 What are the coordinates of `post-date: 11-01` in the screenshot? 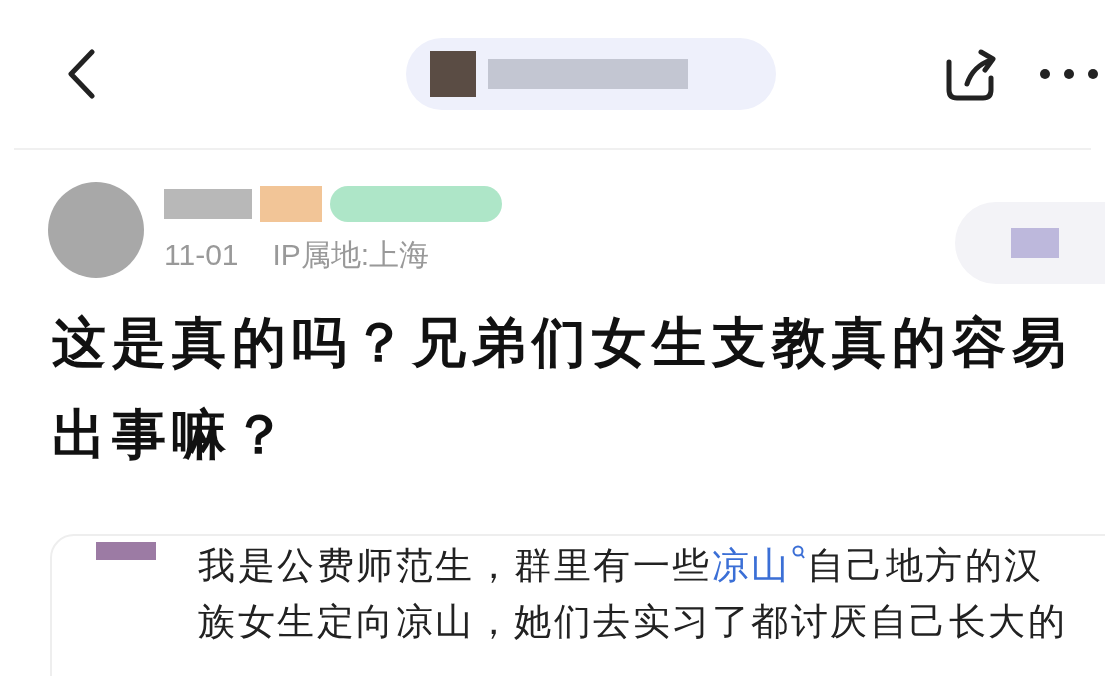 It's located at (201, 255).